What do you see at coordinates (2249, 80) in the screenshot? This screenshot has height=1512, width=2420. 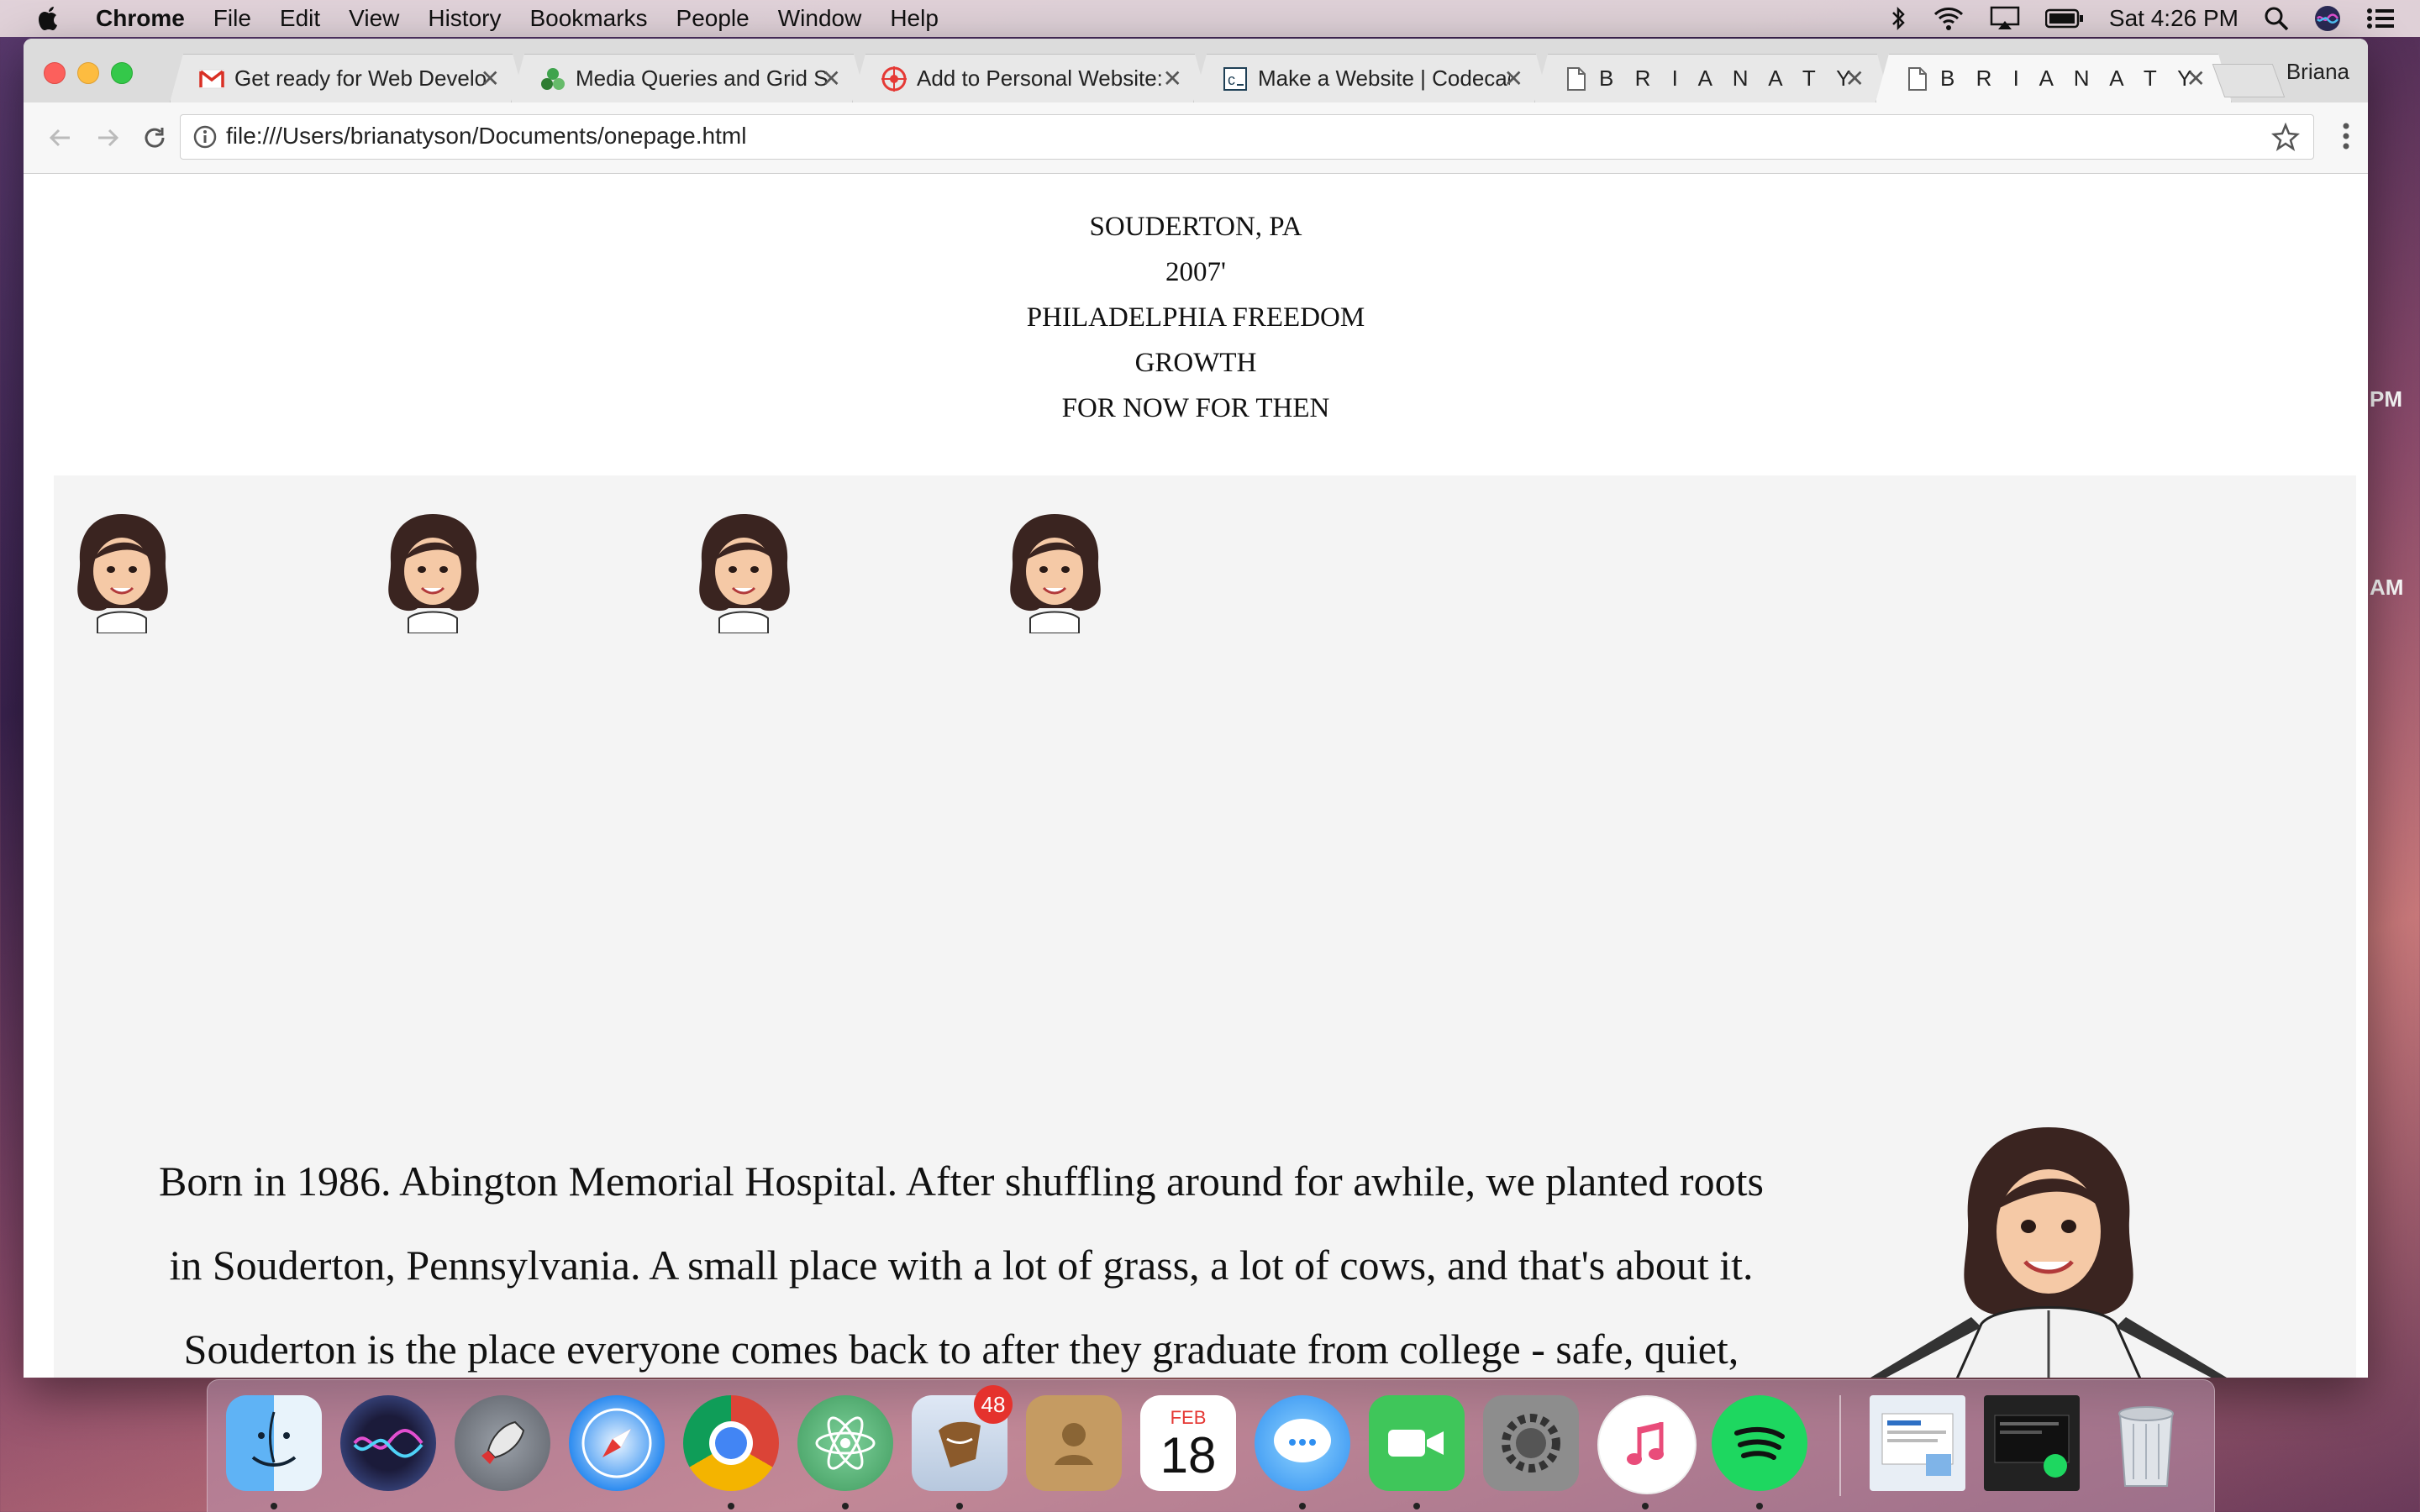 I see `new-tab-button` at bounding box center [2249, 80].